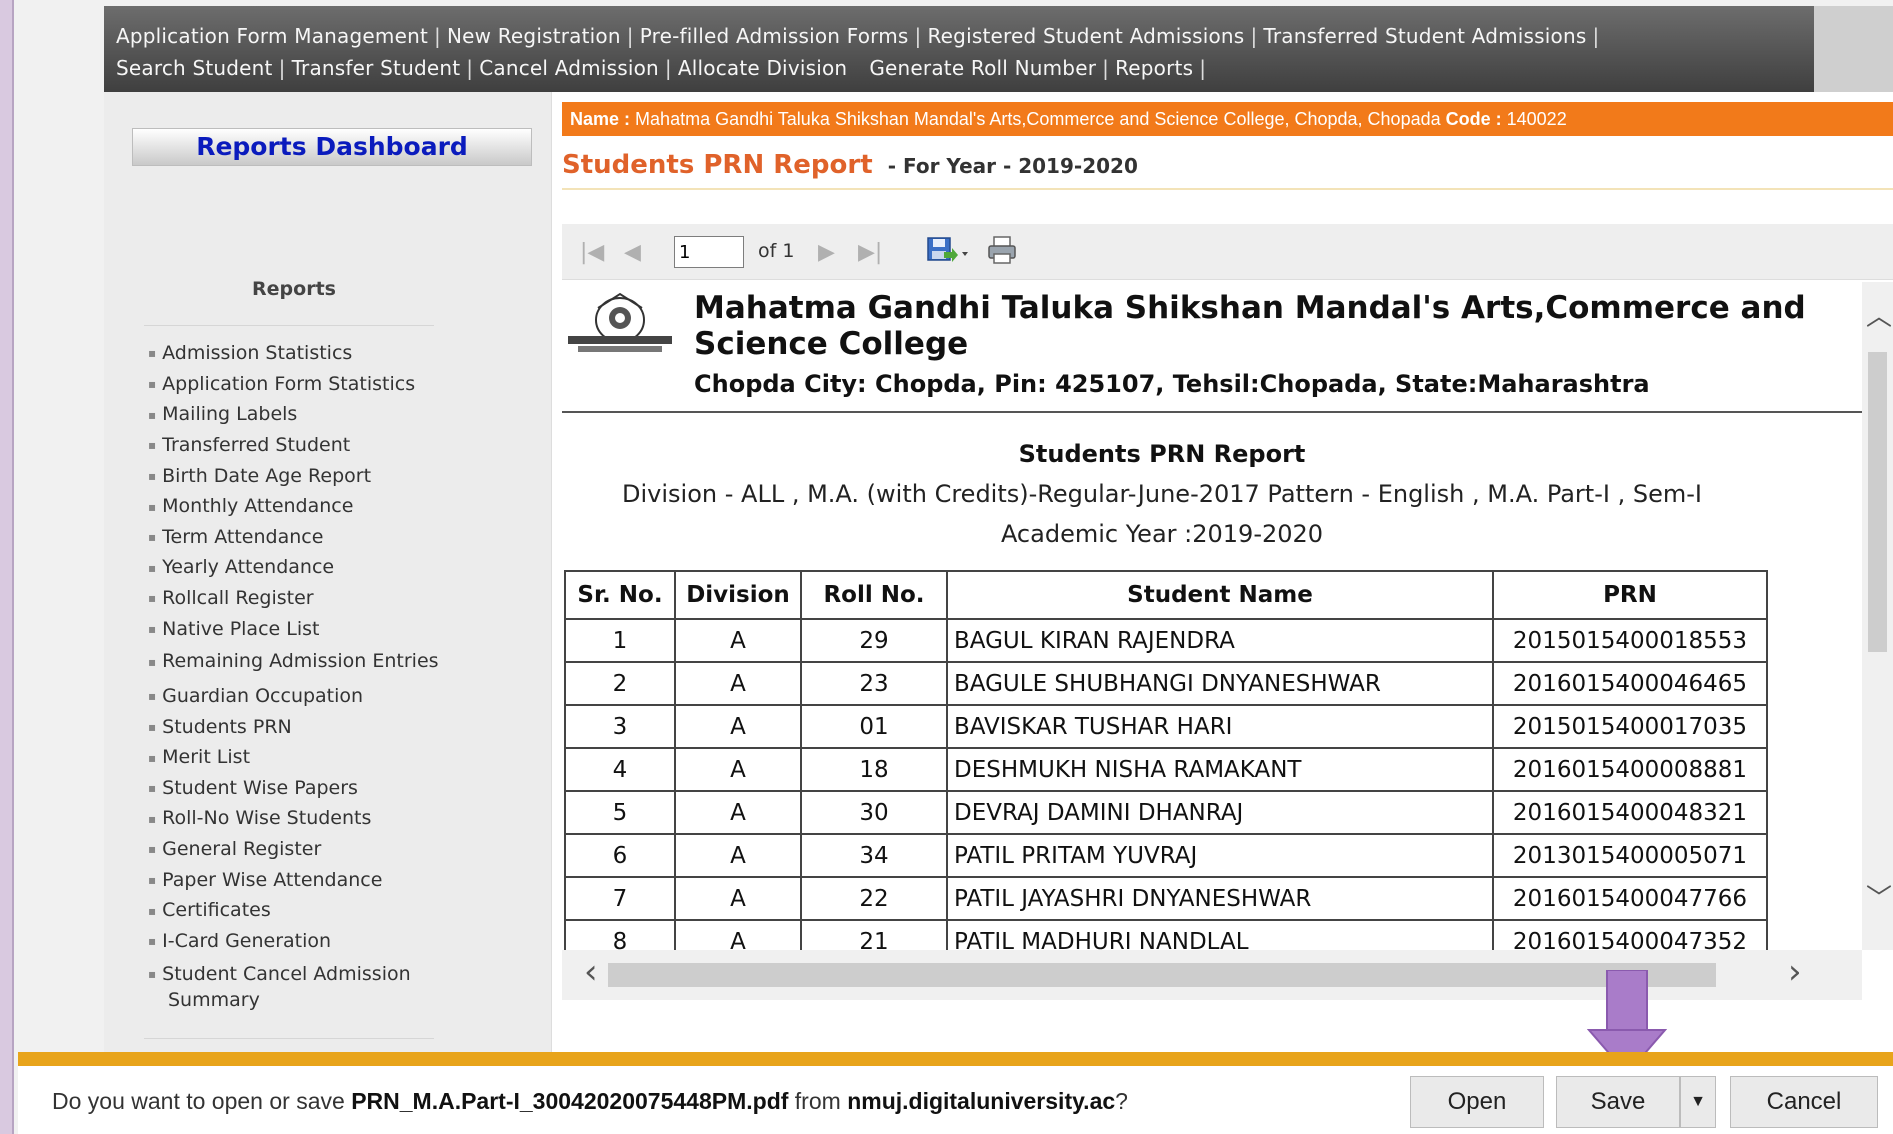  What do you see at coordinates (313, 727) in the screenshot?
I see `report-item-students-prn: ▪ Students PRN` at bounding box center [313, 727].